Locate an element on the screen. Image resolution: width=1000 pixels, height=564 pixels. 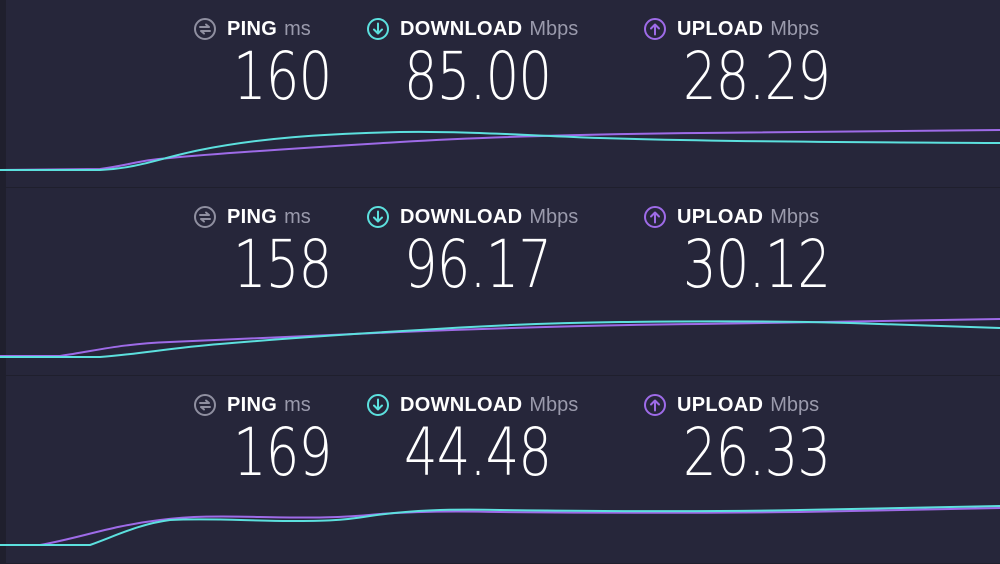
upload-metric: UPLOAD Mbps 28.29 is located at coordinates (763, 65).